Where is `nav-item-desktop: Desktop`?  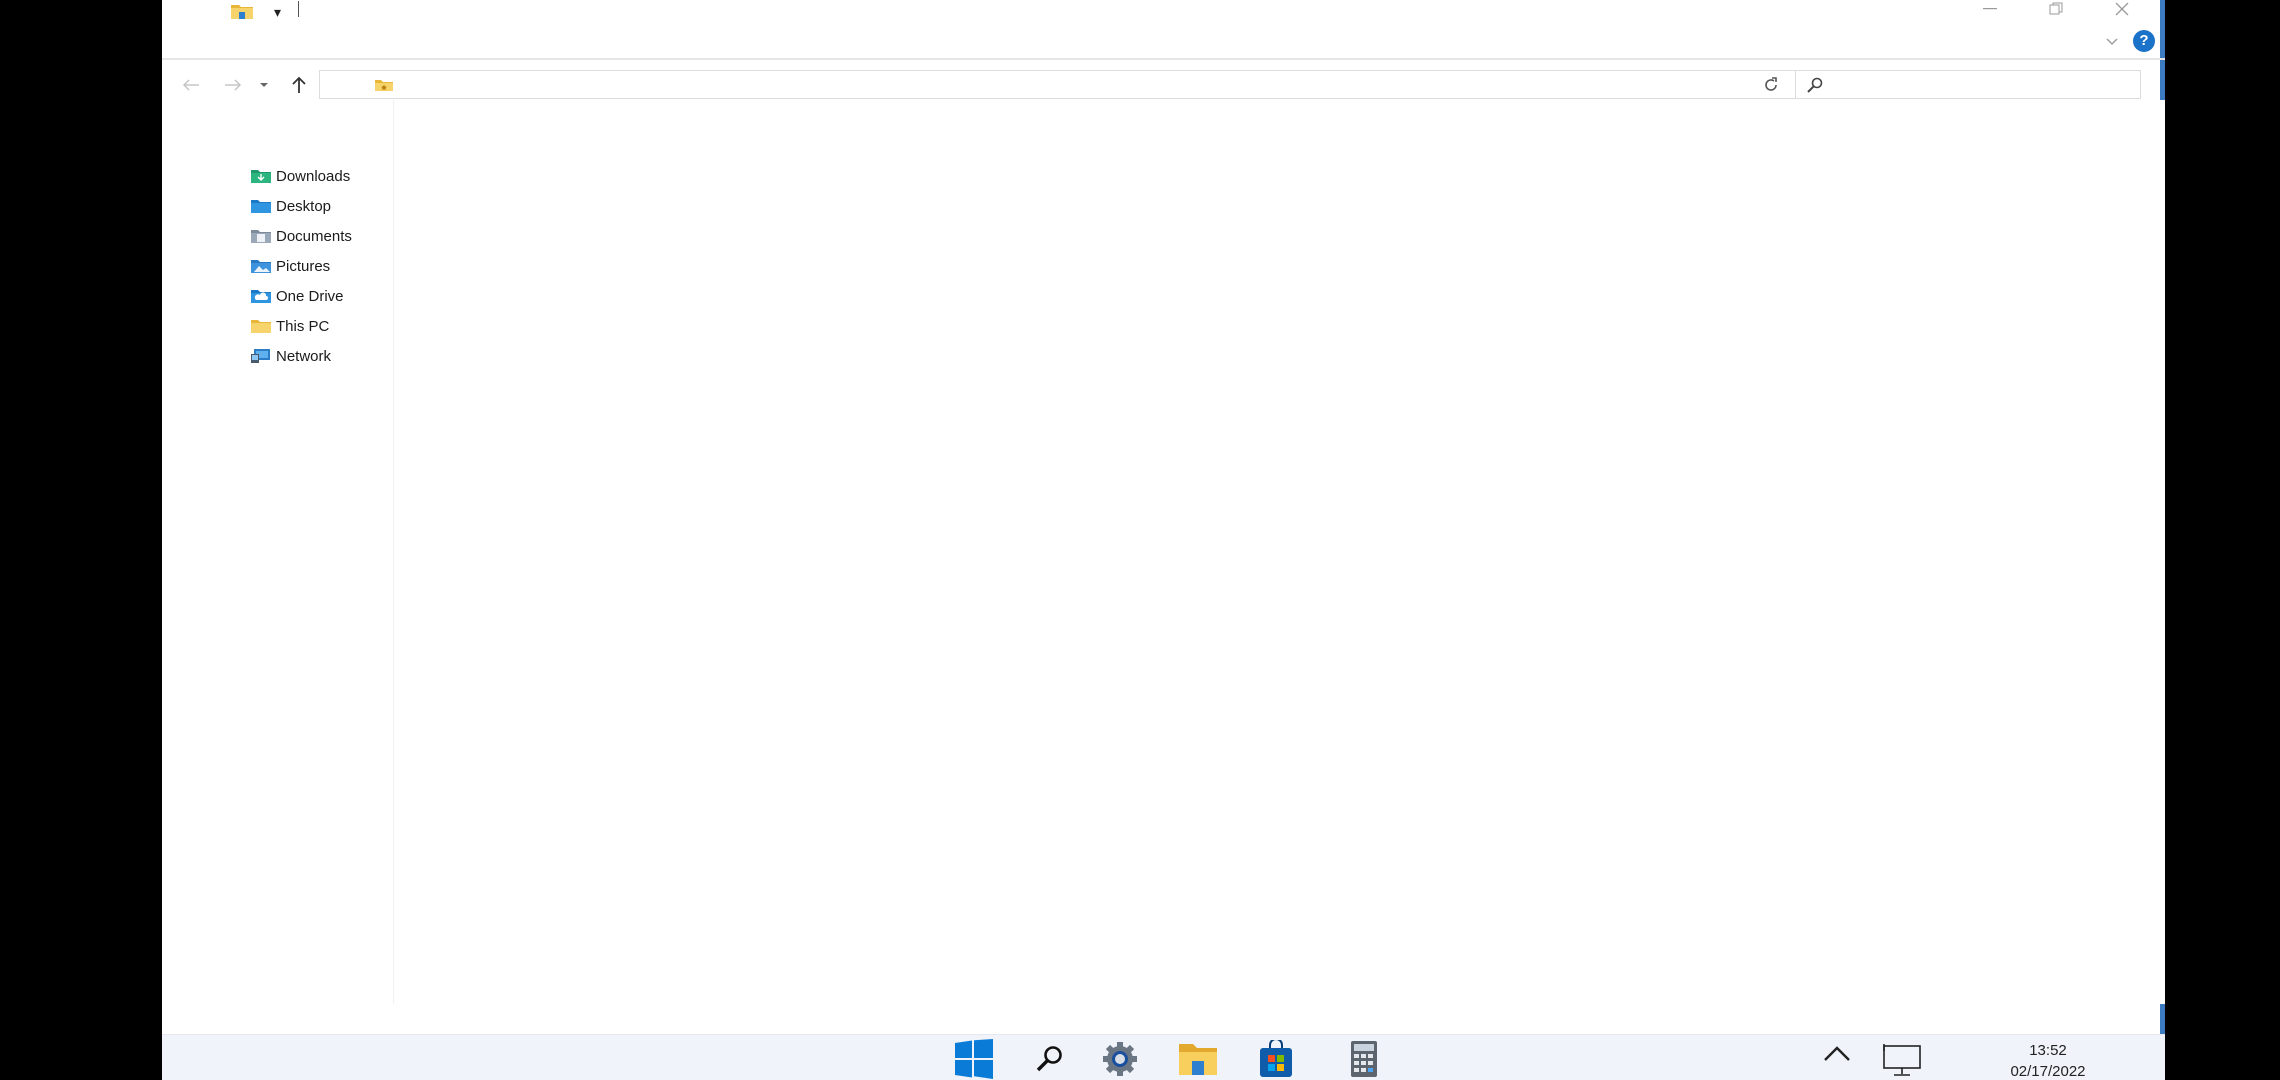 nav-item-desktop: Desktop is located at coordinates (290, 206).